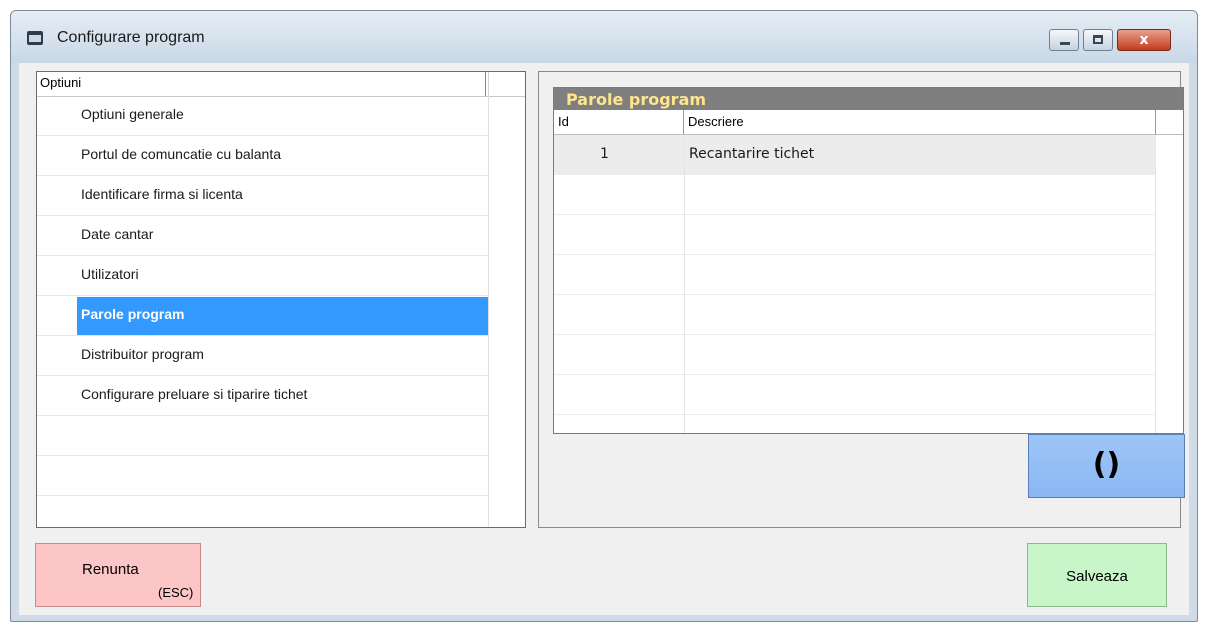 The width and height of the screenshot is (1208, 626). Describe the element at coordinates (61, 82) in the screenshot. I see `options-column-label: Optiuni` at that location.